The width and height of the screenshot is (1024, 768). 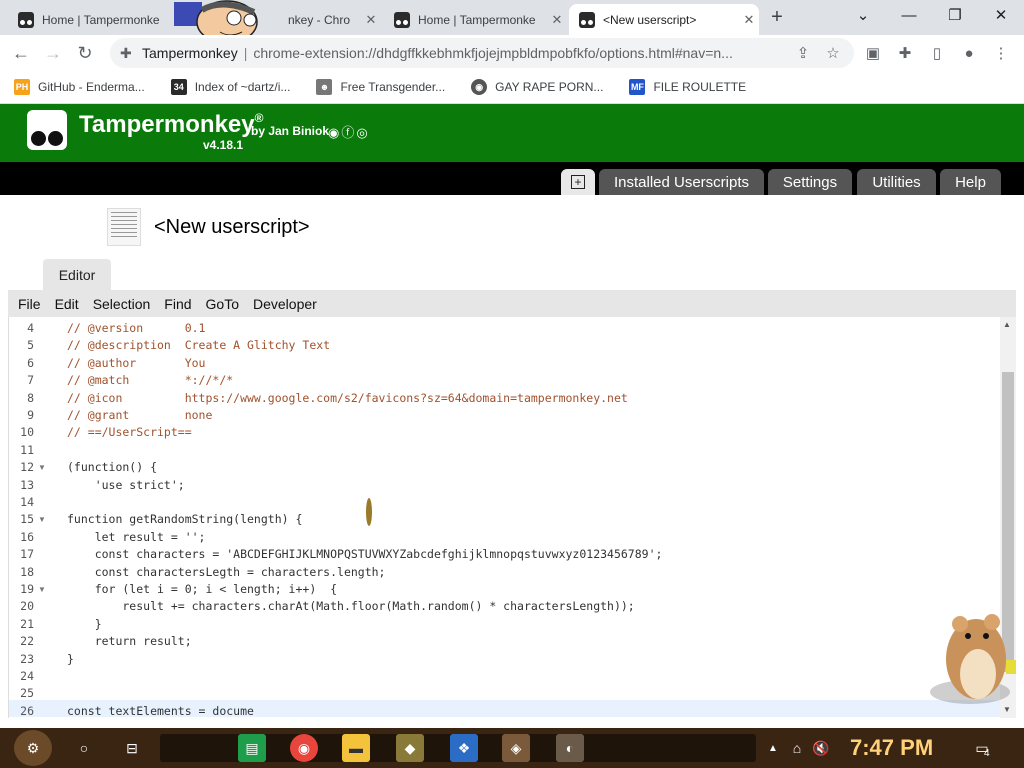 I want to click on facebook-icon: ⓕ, so click(x=348, y=132).